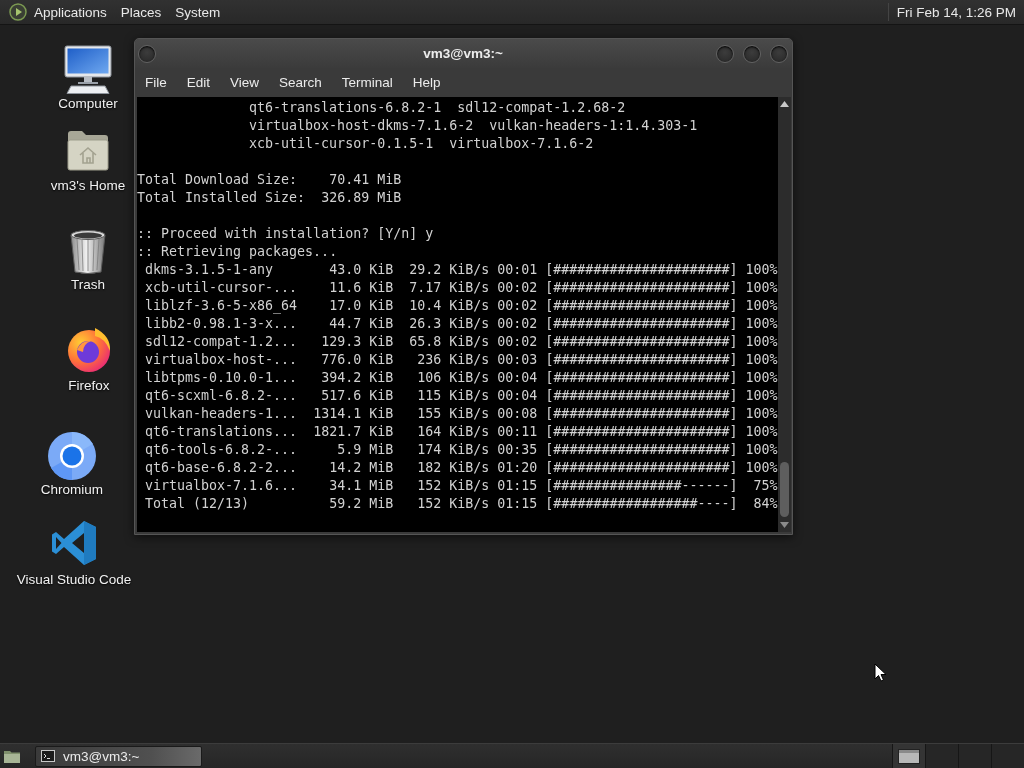 The image size is (1024, 768). Describe the element at coordinates (426, 82) in the screenshot. I see `menu-item: Help` at that location.